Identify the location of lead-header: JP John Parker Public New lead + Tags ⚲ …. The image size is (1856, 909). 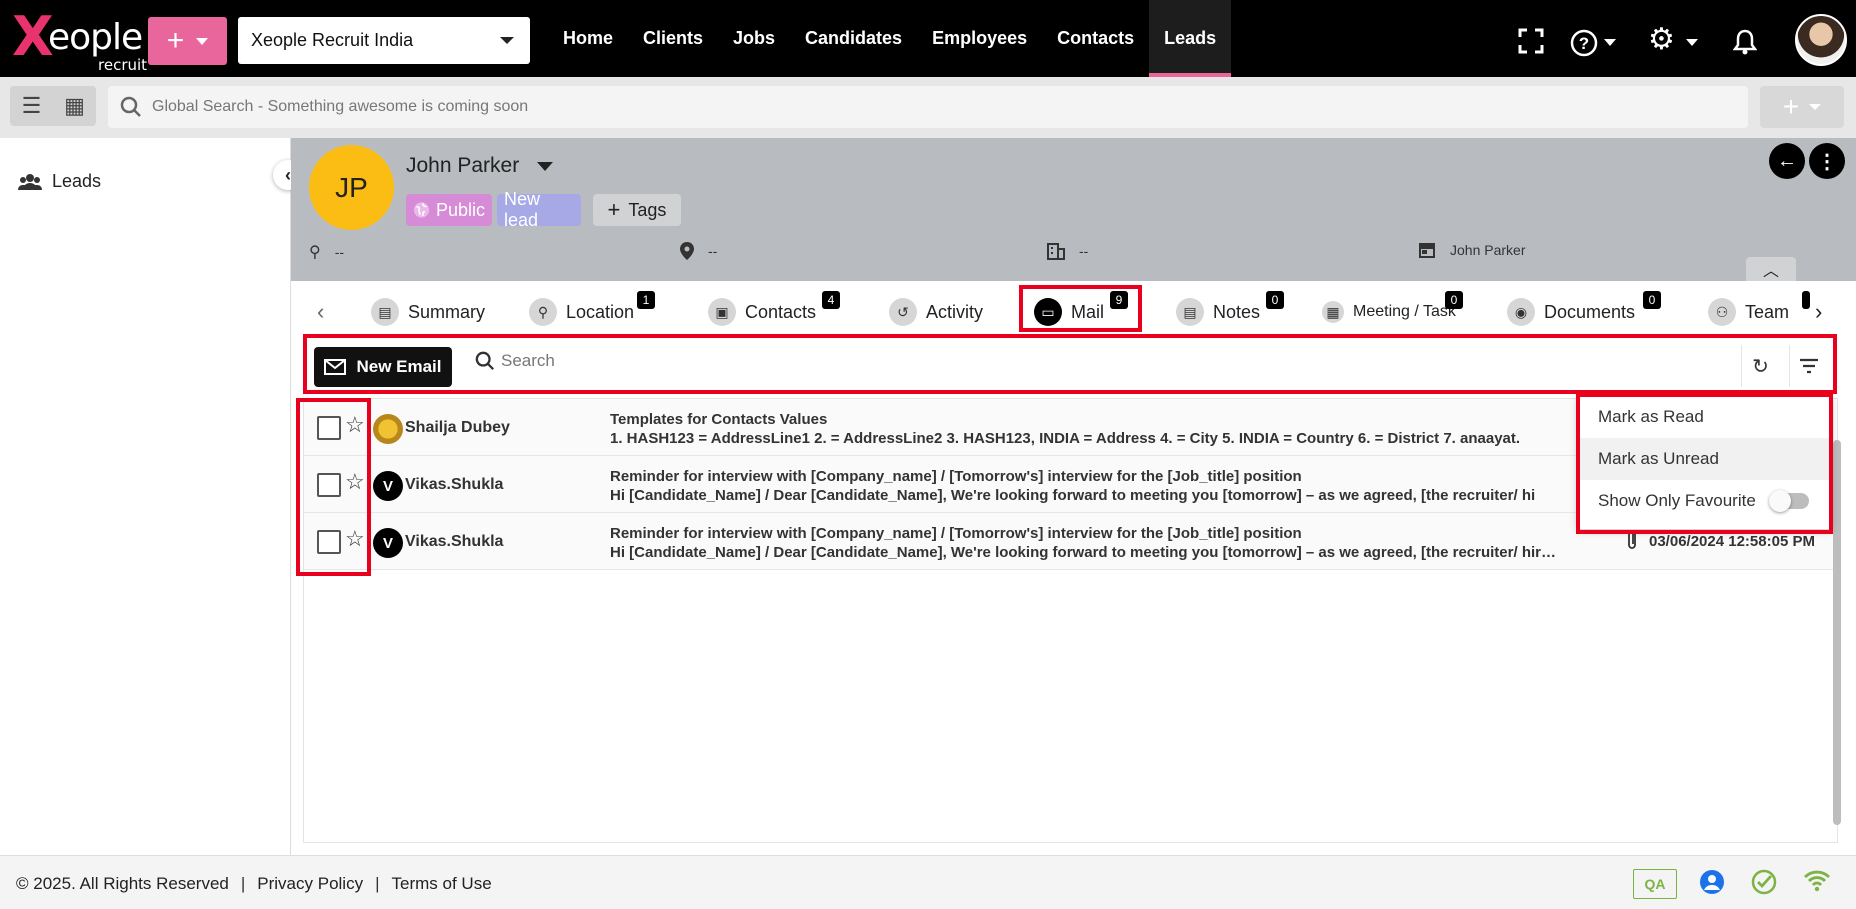
(1073, 209).